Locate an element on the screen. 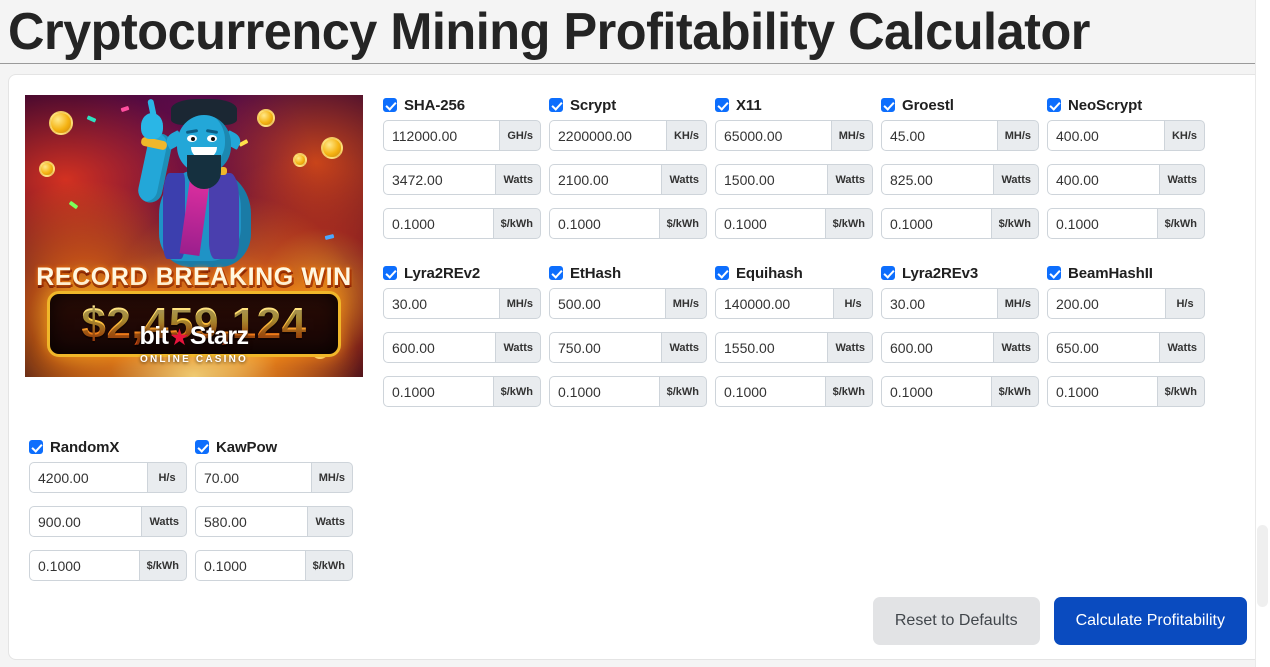 The image size is (1270, 667). algorithm-checkbox-equihash is located at coordinates (722, 273).